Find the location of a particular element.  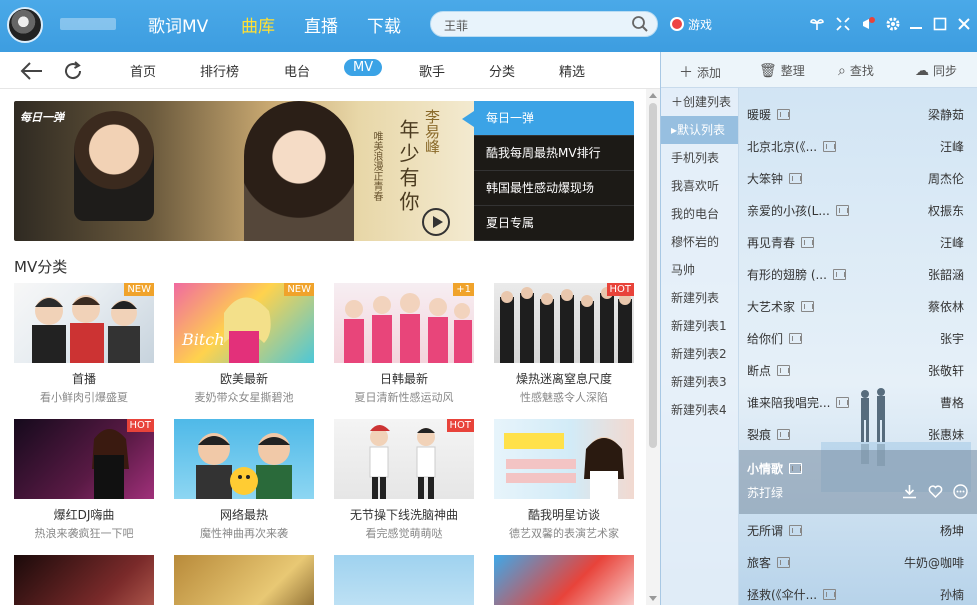

back-arrow-icon is located at coordinates (30, 71).